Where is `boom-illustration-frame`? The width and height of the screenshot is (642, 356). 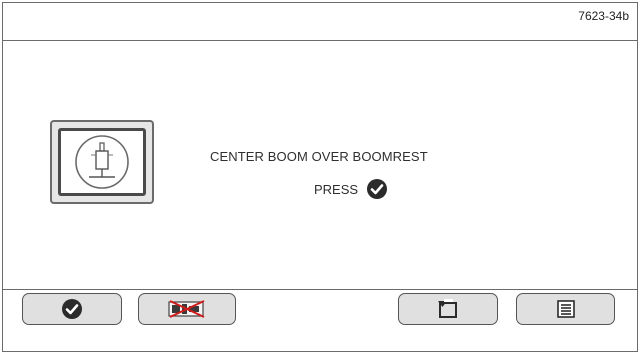 boom-illustration-frame is located at coordinates (102, 162).